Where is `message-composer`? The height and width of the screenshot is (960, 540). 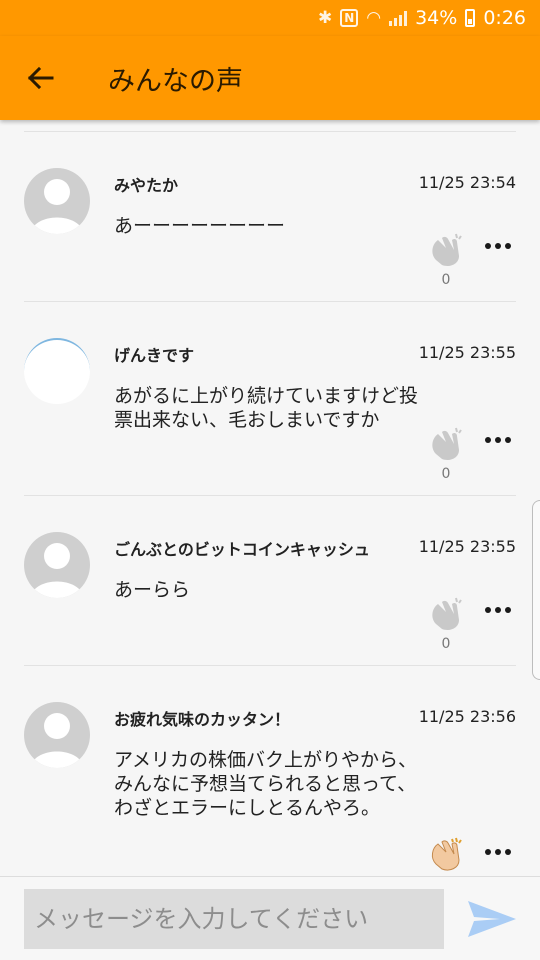
message-composer is located at coordinates (270, 918).